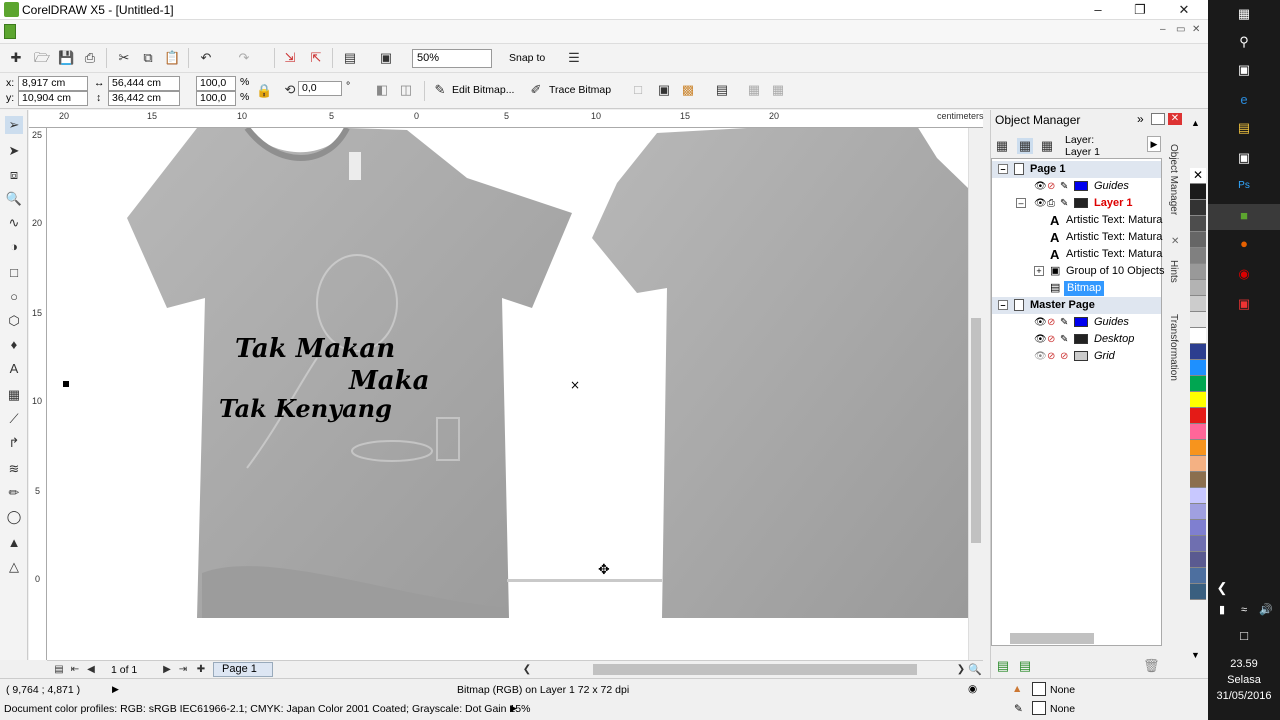  I want to click on tab-close-icon: ✕, so click(1175, 241).